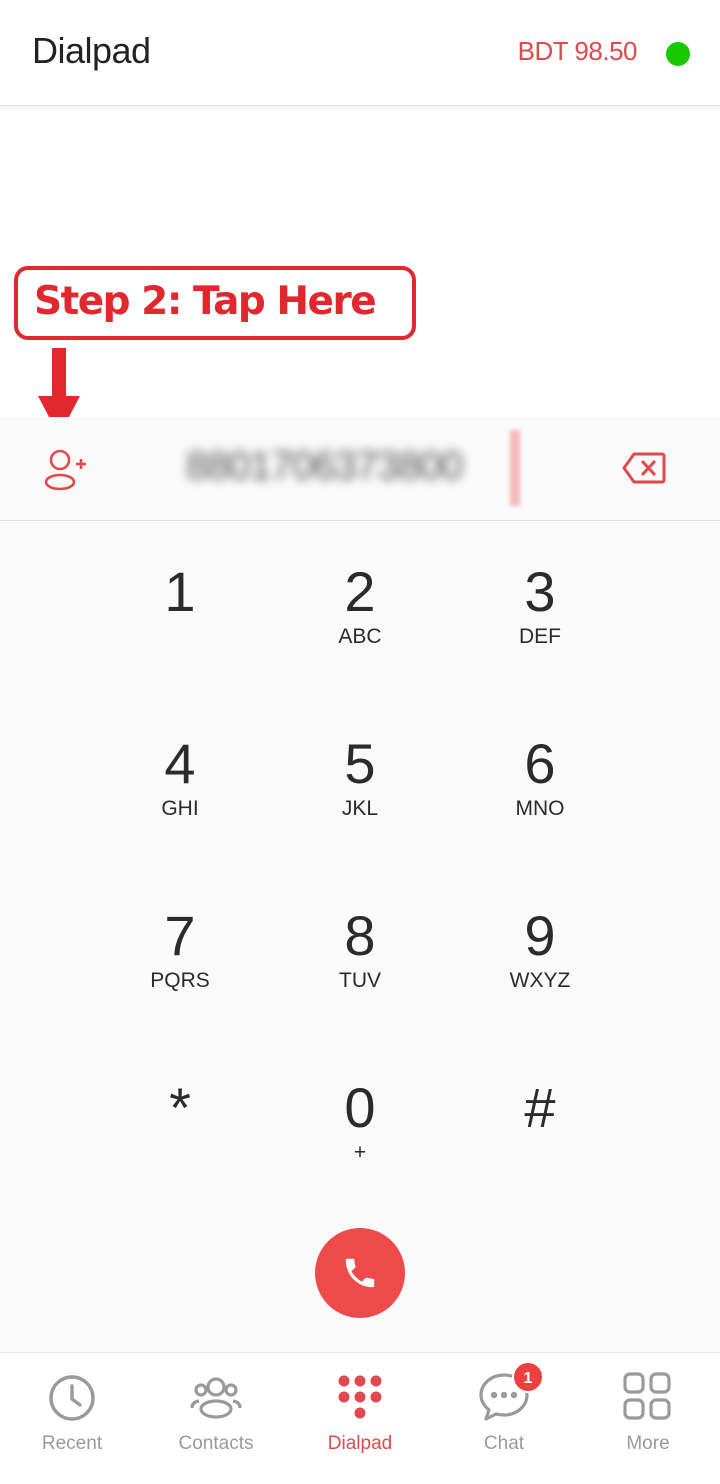 The image size is (720, 1484). Describe the element at coordinates (360, 1107) in the screenshot. I see `key-digit: 0` at that location.